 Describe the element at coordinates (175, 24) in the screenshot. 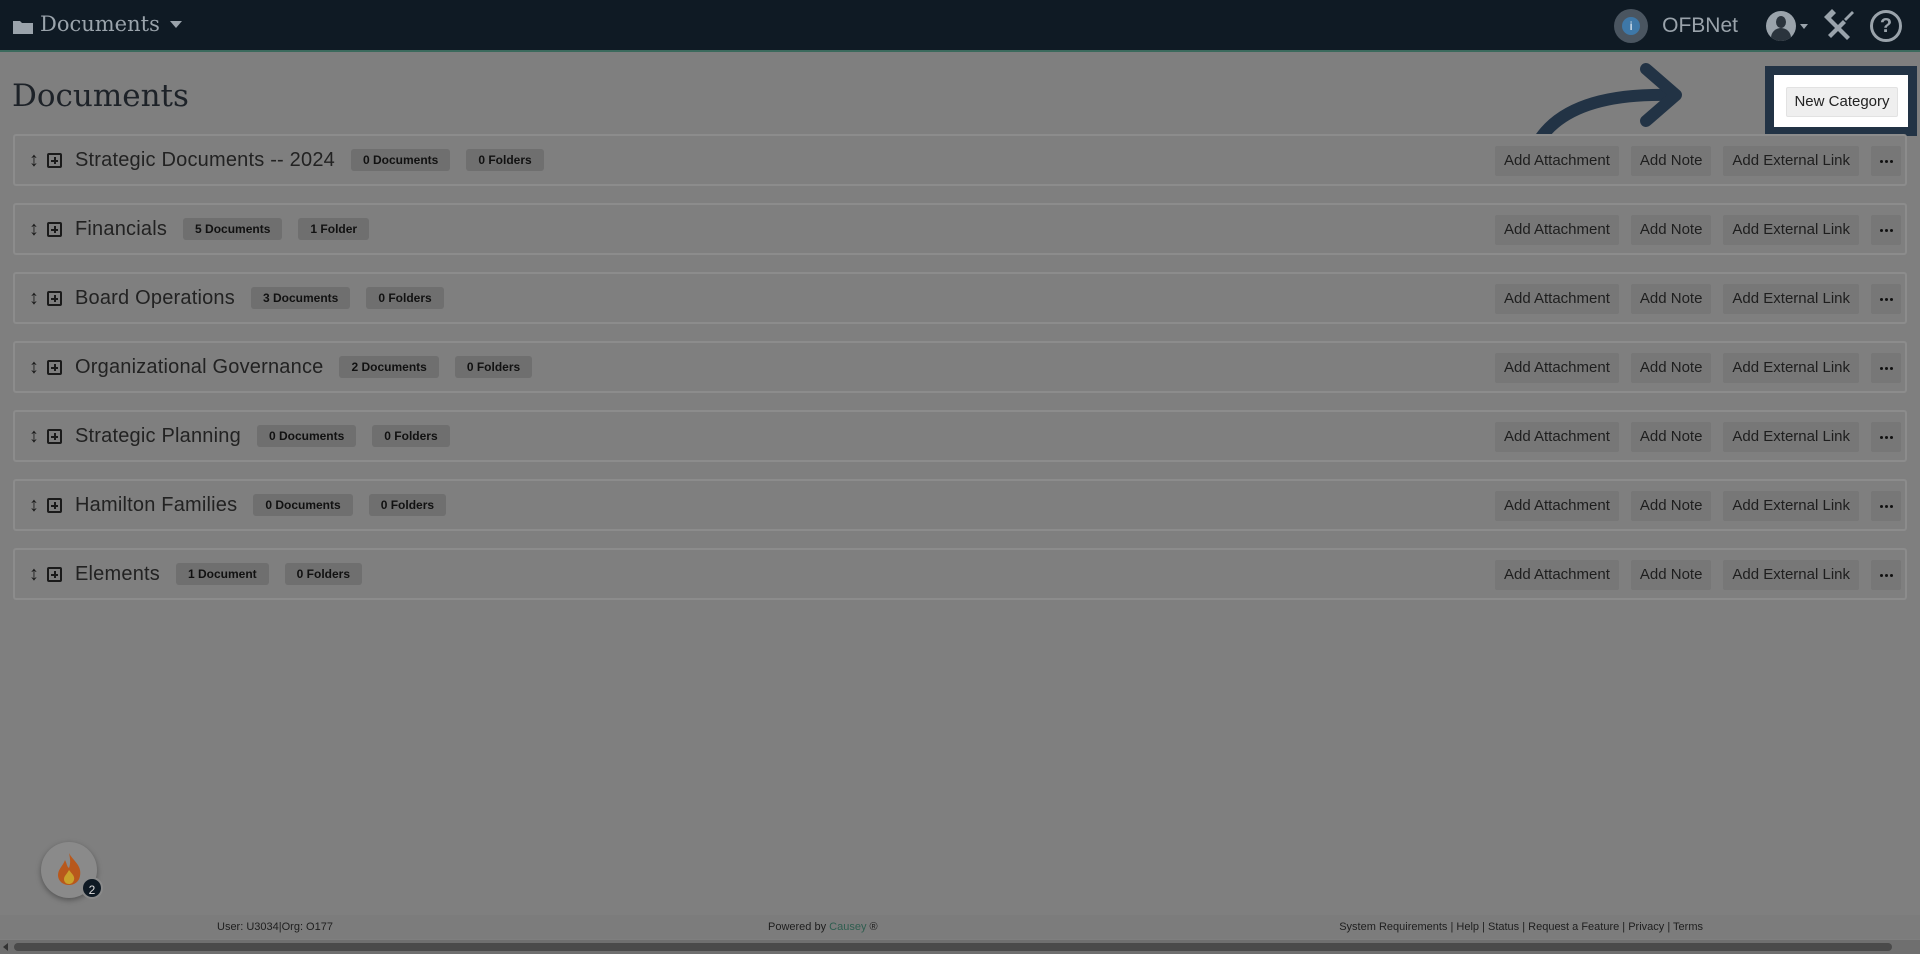

I see `caret-down-icon` at that location.